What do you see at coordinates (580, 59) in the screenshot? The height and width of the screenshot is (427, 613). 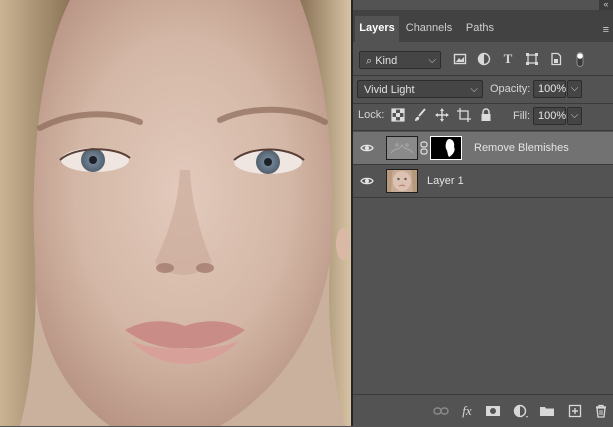 I see `filter-toggle-icon` at bounding box center [580, 59].